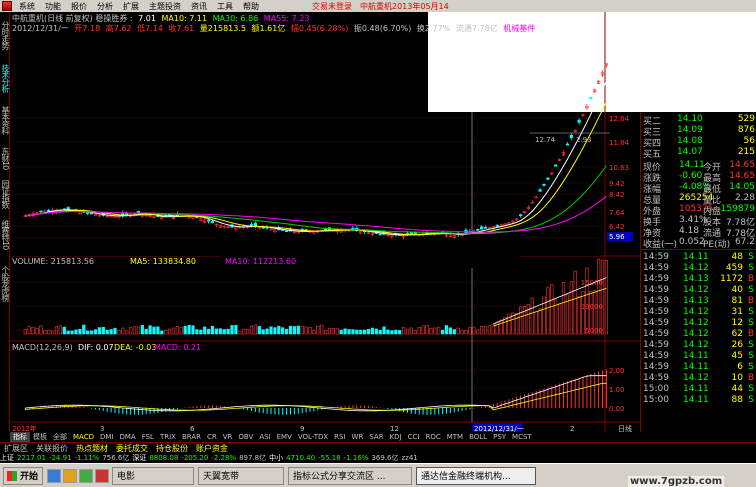 Image resolution: width=756 pixels, height=487 pixels. I want to click on quote-stat-row: 净资 4.18 流通 7.78亿, so click(698, 232).